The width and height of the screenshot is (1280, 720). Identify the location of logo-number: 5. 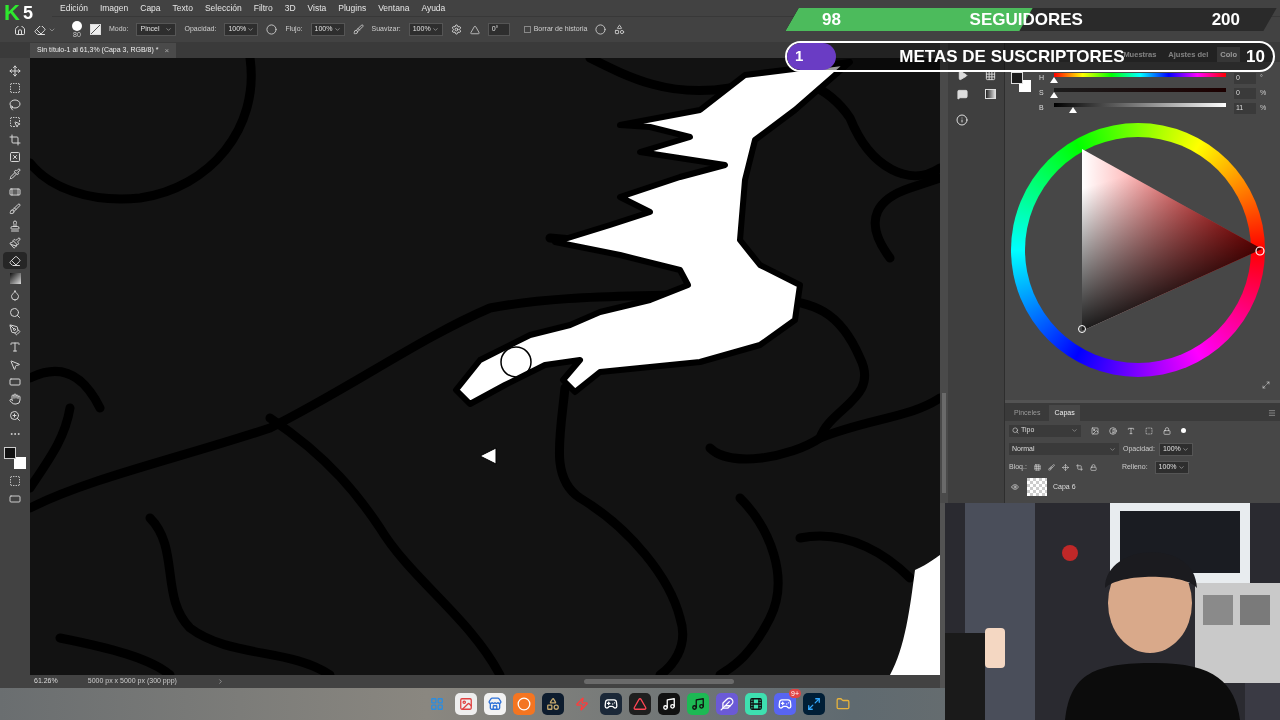
(27, 13).